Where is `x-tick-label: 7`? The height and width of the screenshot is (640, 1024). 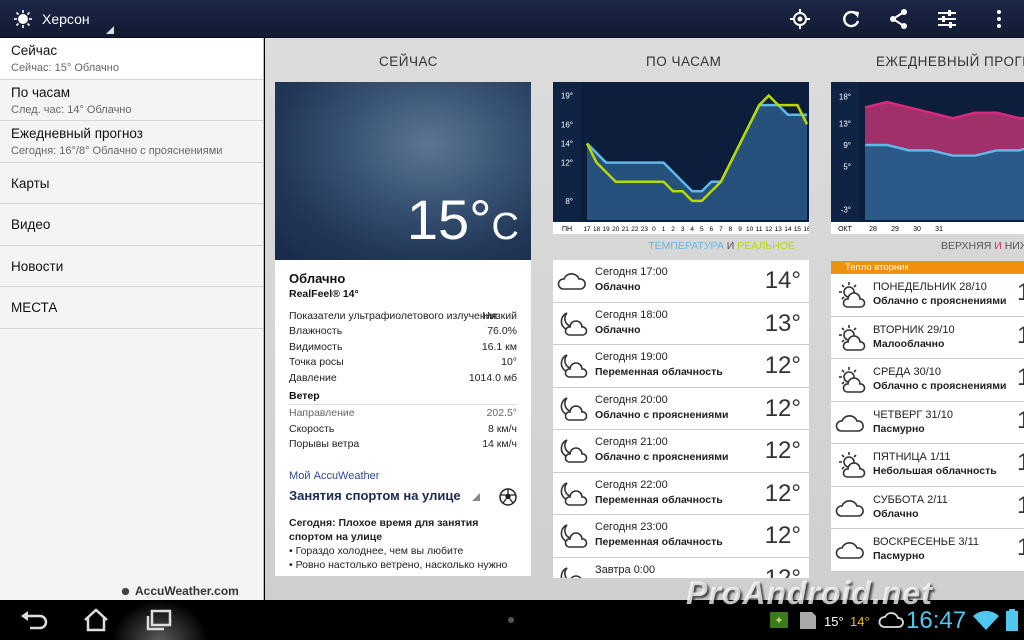
x-tick-label: 7 is located at coordinates (721, 229).